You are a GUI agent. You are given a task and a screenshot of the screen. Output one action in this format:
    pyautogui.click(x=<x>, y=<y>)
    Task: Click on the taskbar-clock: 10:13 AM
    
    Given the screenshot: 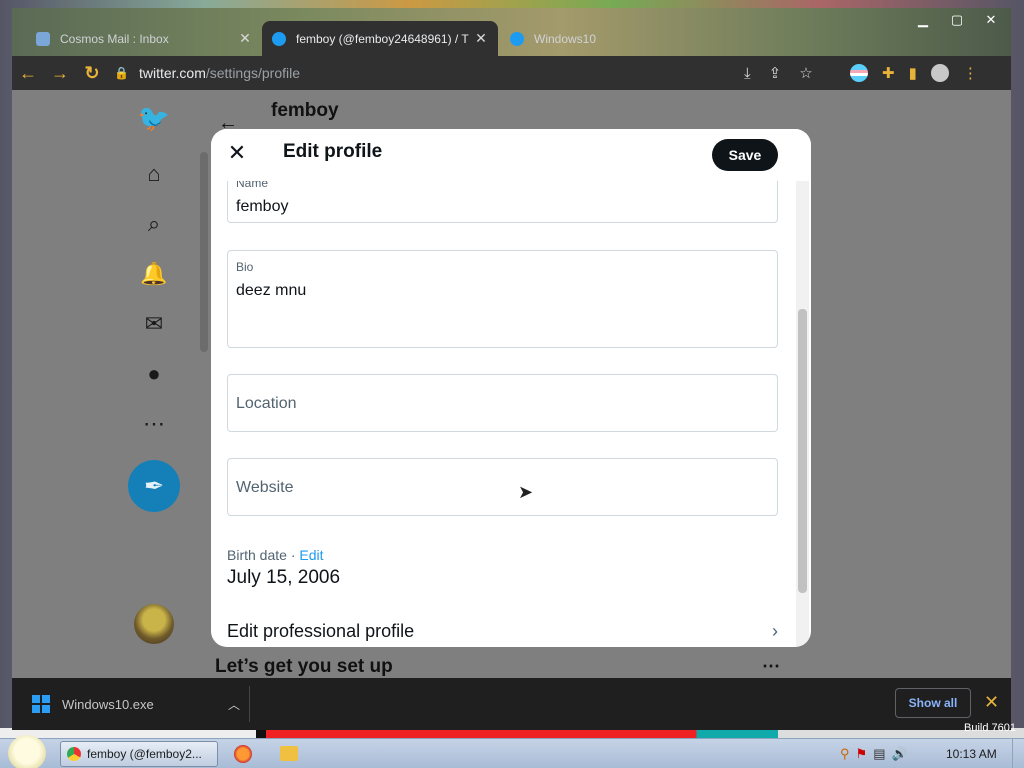 What is the action you would take?
    pyautogui.click(x=971, y=754)
    